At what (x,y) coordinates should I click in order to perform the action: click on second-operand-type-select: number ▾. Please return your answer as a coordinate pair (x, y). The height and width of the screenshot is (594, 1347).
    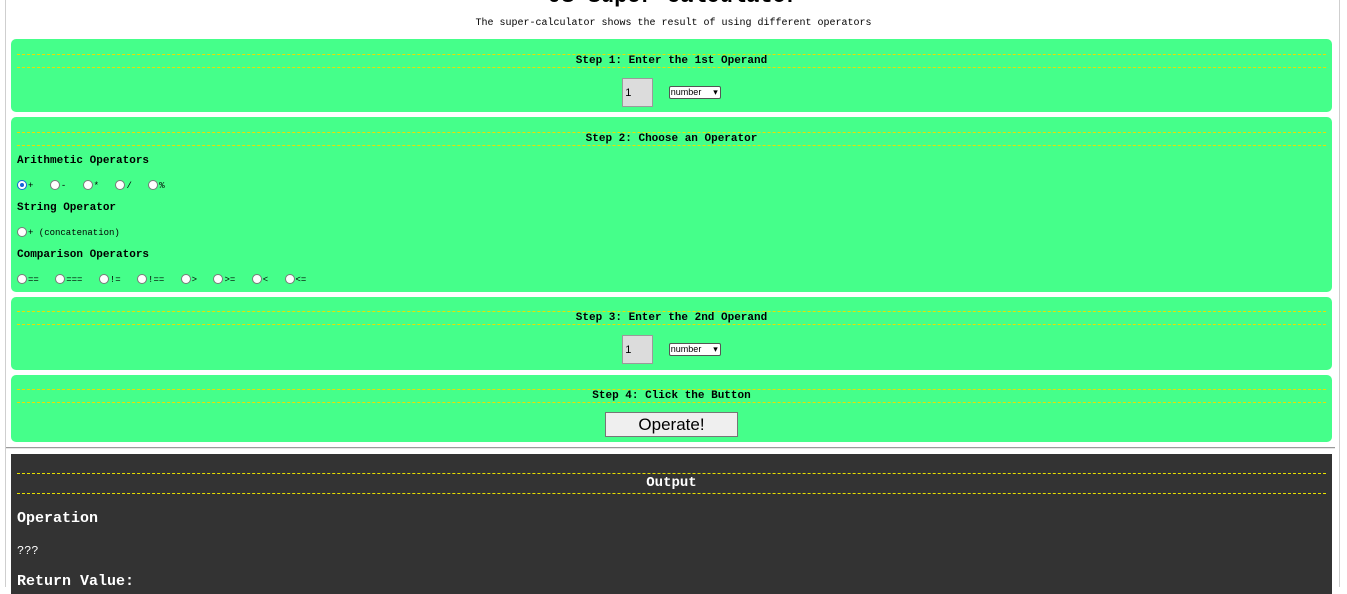
    Looking at the image, I should click on (694, 349).